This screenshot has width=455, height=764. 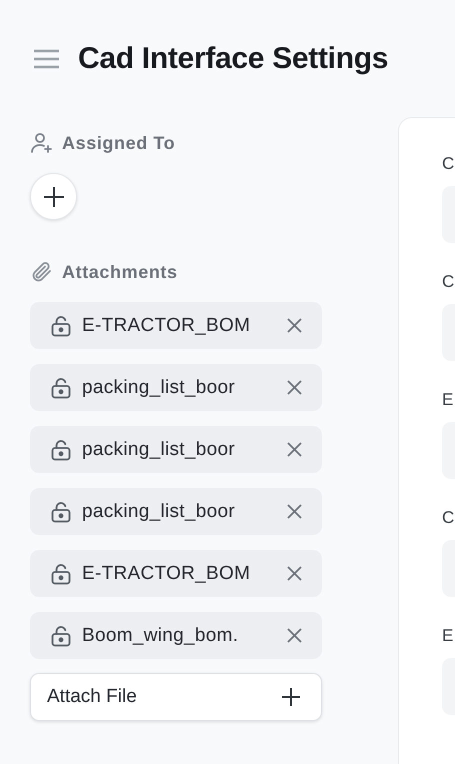 What do you see at coordinates (119, 143) in the screenshot?
I see `section-label: Assigned To` at bounding box center [119, 143].